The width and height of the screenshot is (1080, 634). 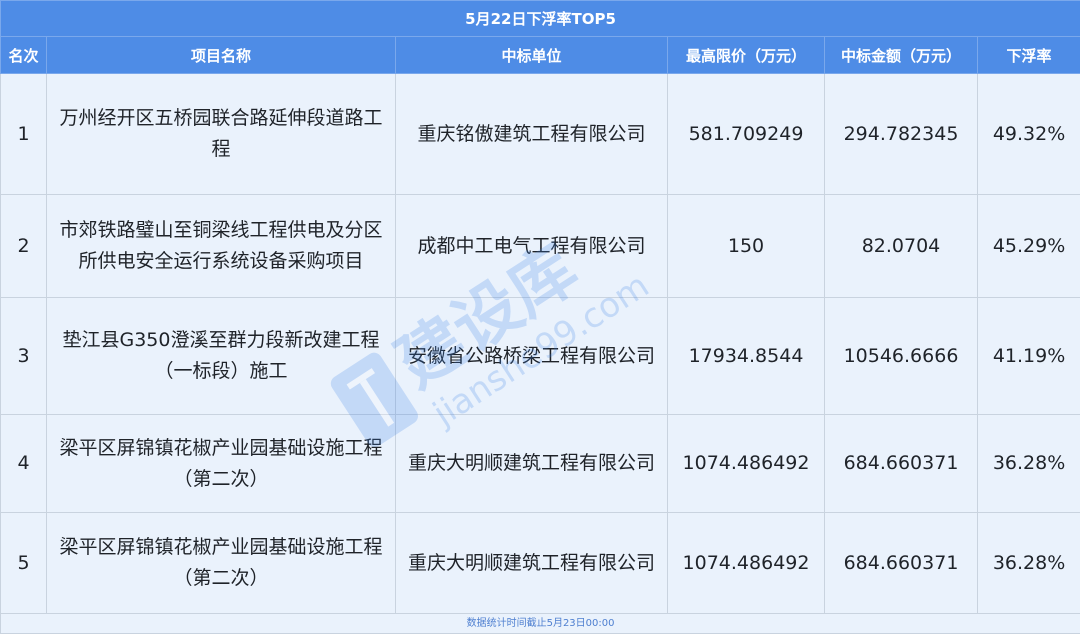 What do you see at coordinates (24, 55) in the screenshot?
I see `header-rank: 名次` at bounding box center [24, 55].